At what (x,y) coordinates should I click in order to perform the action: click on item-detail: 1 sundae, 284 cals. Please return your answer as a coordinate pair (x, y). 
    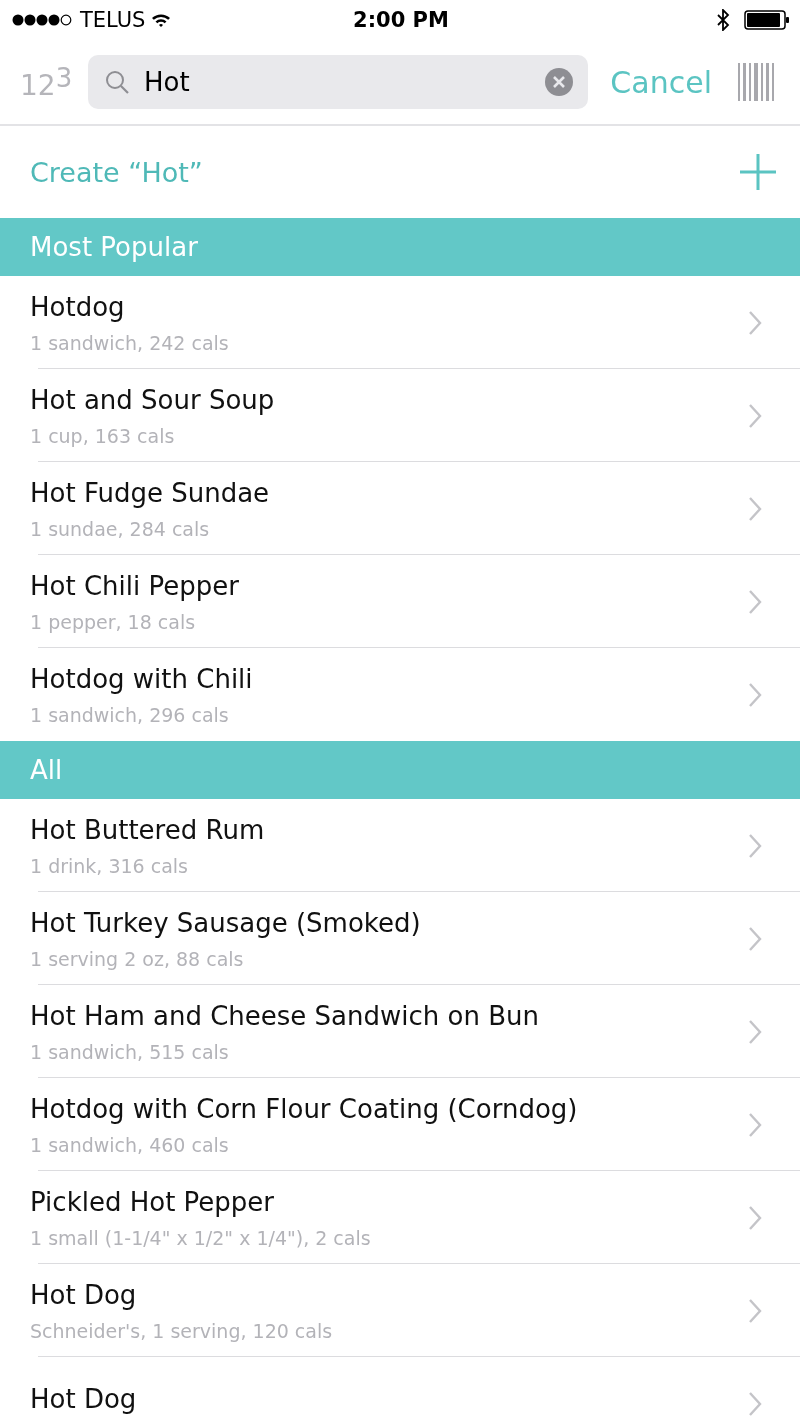
    Looking at the image, I should click on (120, 528).